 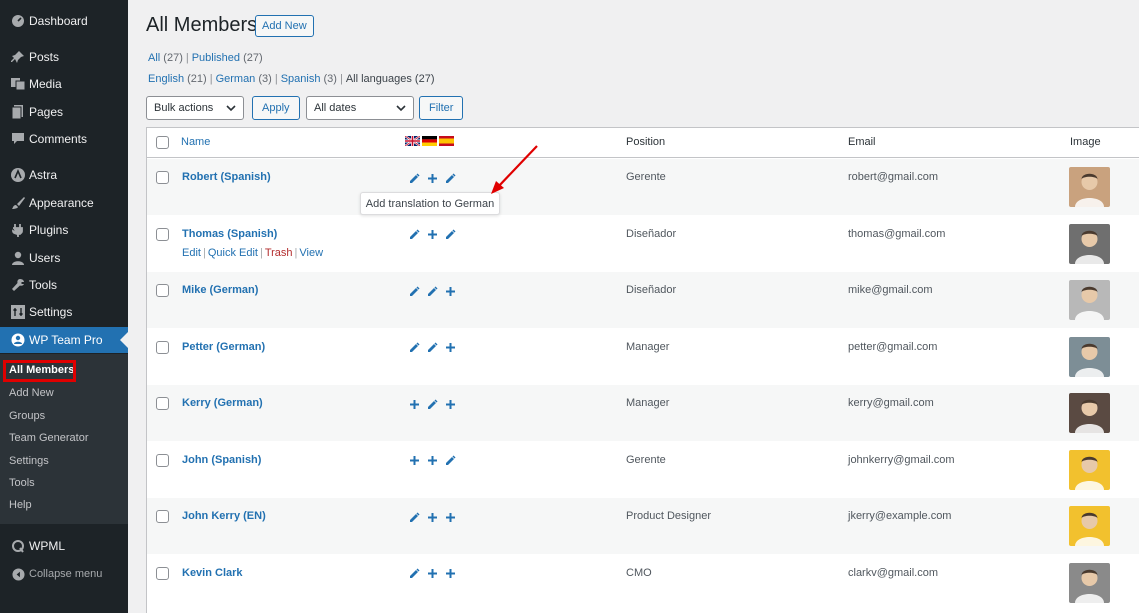 I want to click on sidebar-item-plugins: Plugins, so click(x=64, y=230).